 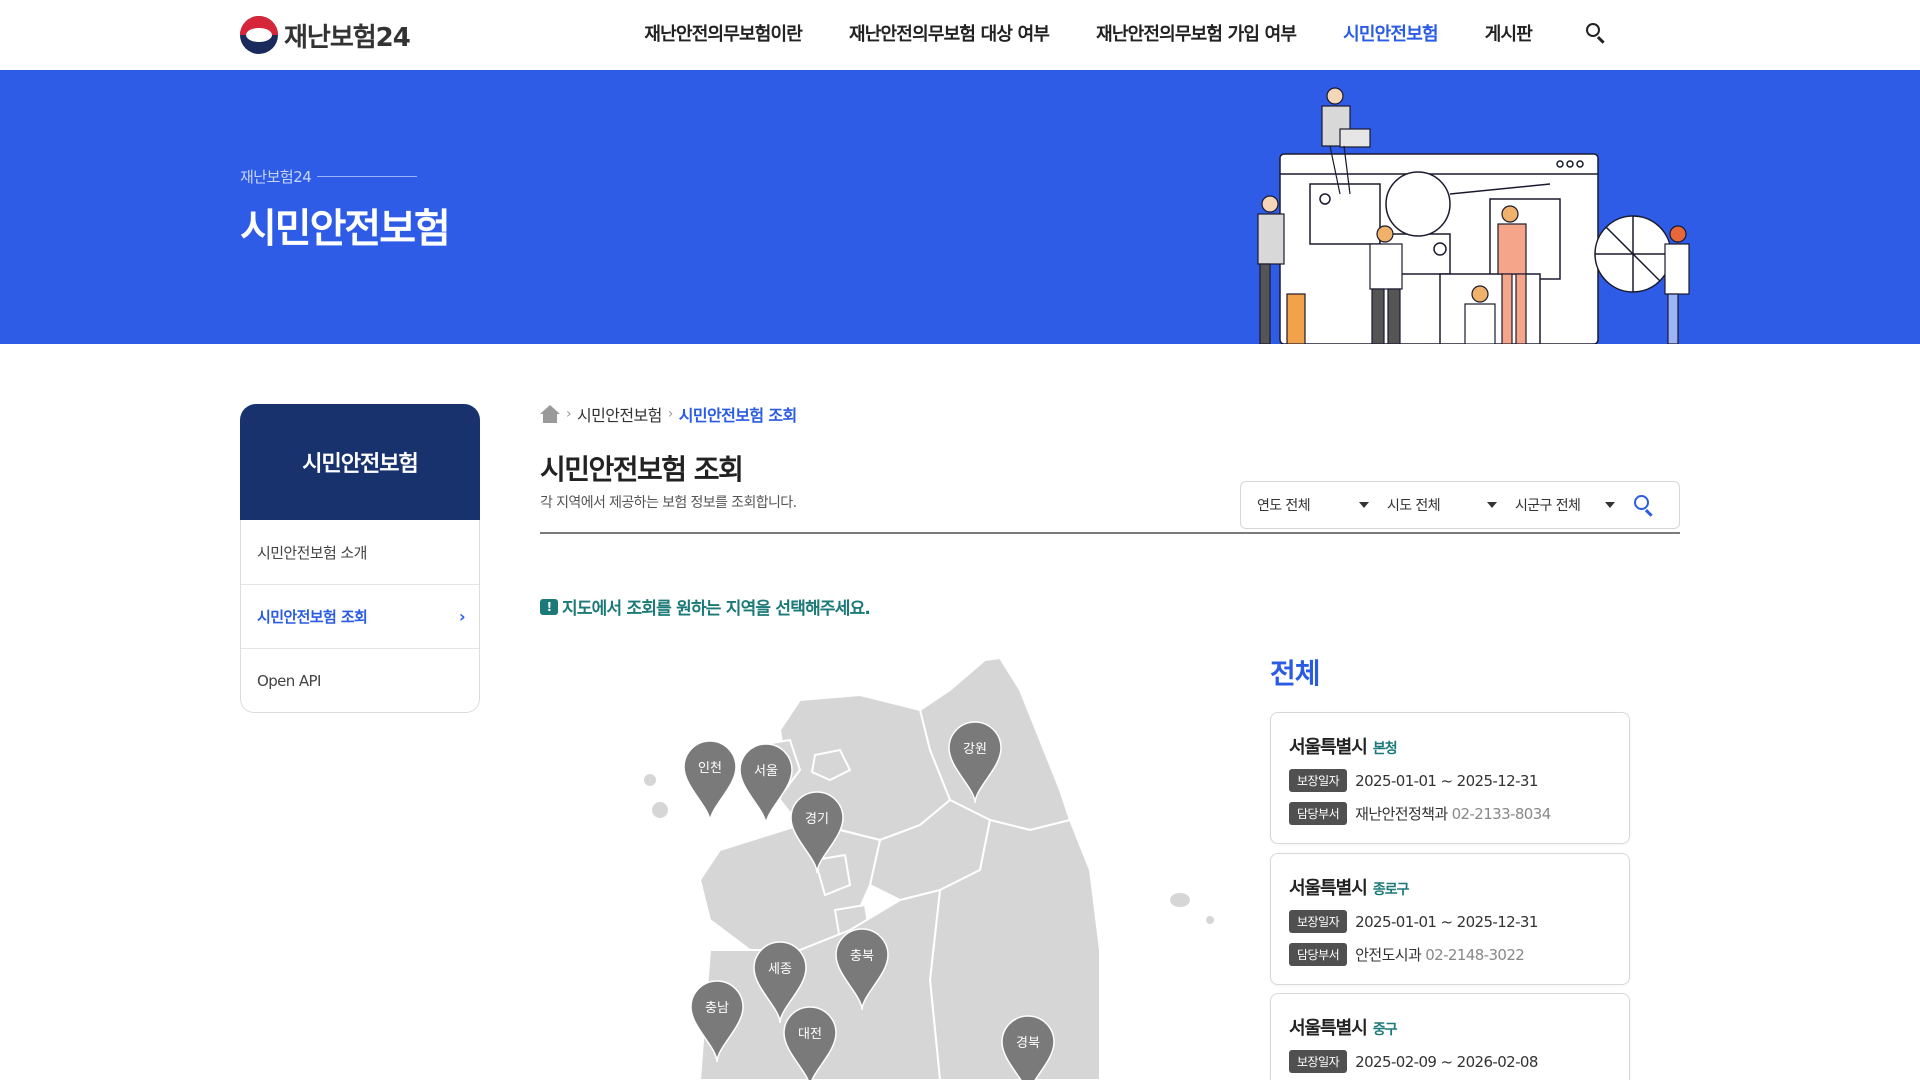 I want to click on map-notice-text: 지도에서 조회를 원하는 지역을 선택해주세요., so click(x=716, y=609).